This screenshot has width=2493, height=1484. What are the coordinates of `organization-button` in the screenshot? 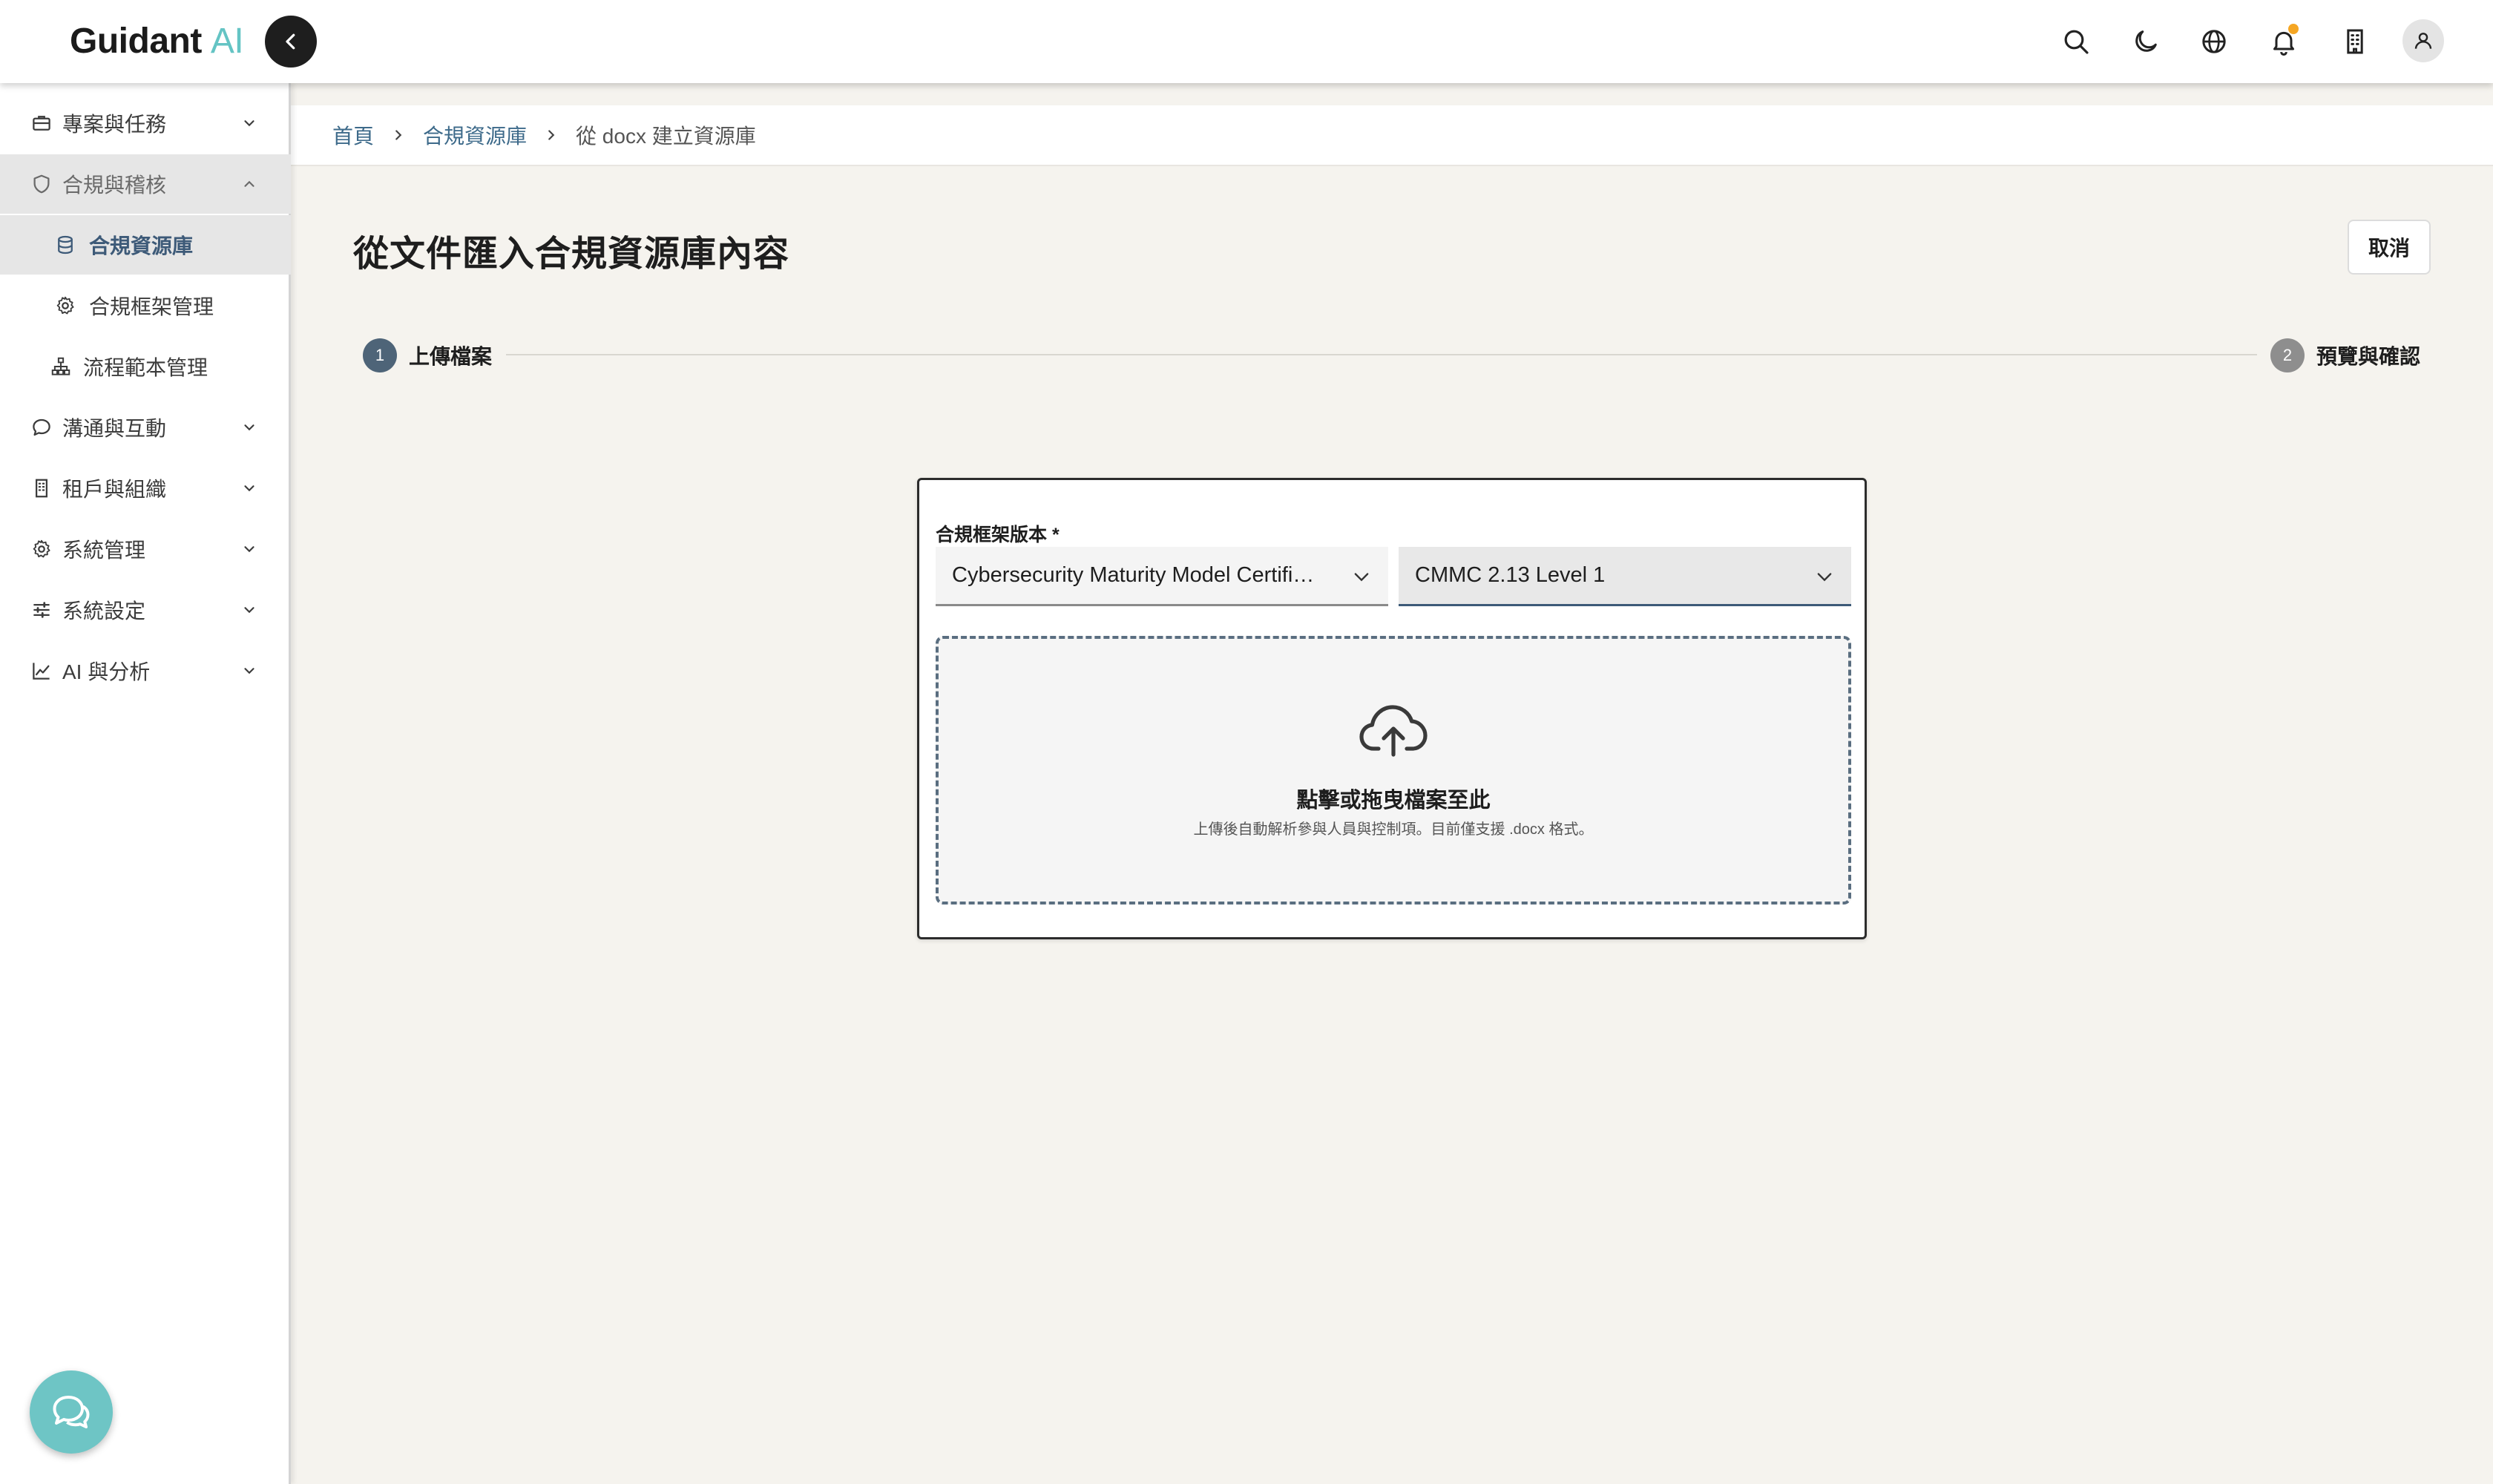 It's located at (2355, 41).